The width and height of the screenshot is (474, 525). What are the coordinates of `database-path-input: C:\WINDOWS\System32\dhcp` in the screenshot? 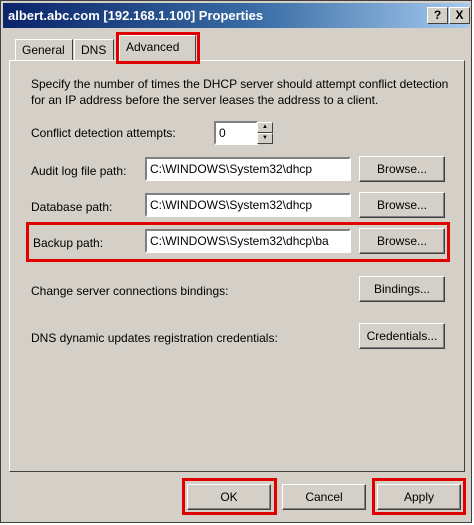 It's located at (248, 205).